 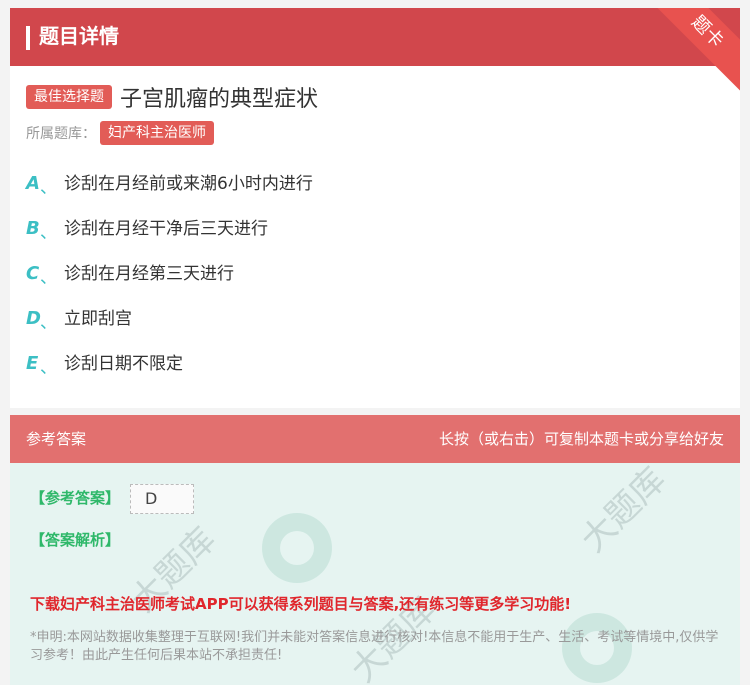 What do you see at coordinates (169, 240) in the screenshot?
I see `option-b: B 、 诊刮在月经干净后三天进行` at bounding box center [169, 240].